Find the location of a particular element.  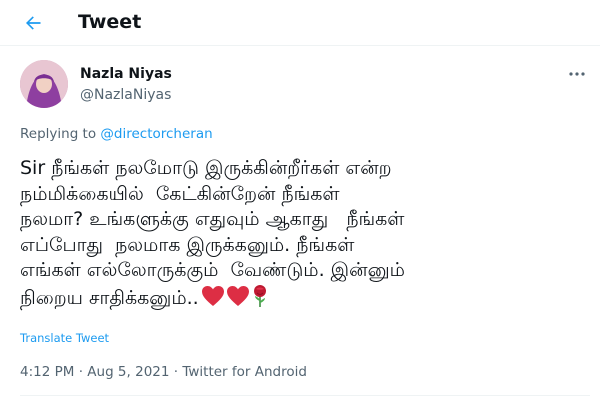

replying-prefix: Replying to is located at coordinates (60, 134).